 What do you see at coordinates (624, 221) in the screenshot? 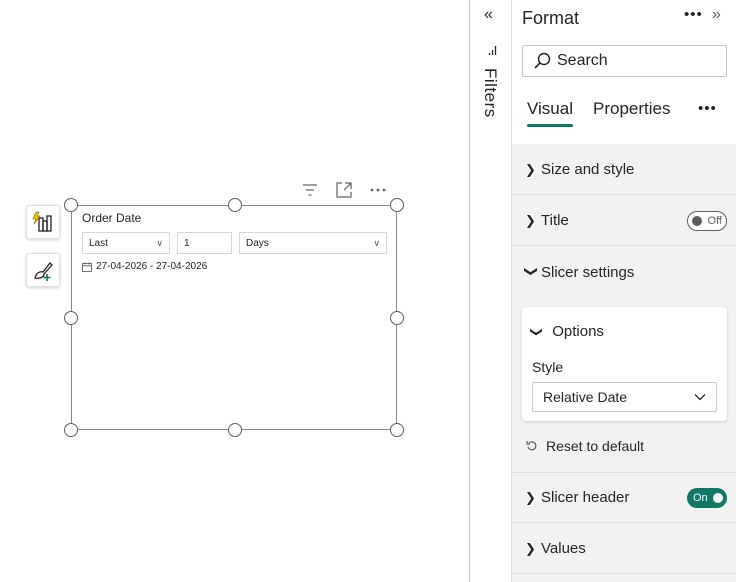
I see `section-title: ❯ Title Off` at bounding box center [624, 221].